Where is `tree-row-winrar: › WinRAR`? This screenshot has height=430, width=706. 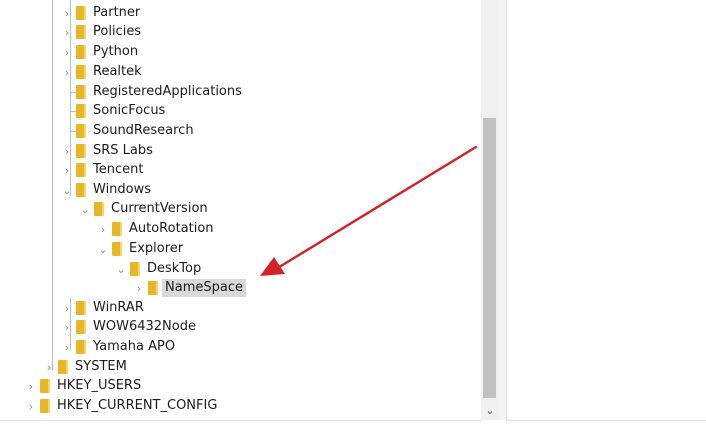
tree-row-winrar: › WinRAR is located at coordinates (240, 308).